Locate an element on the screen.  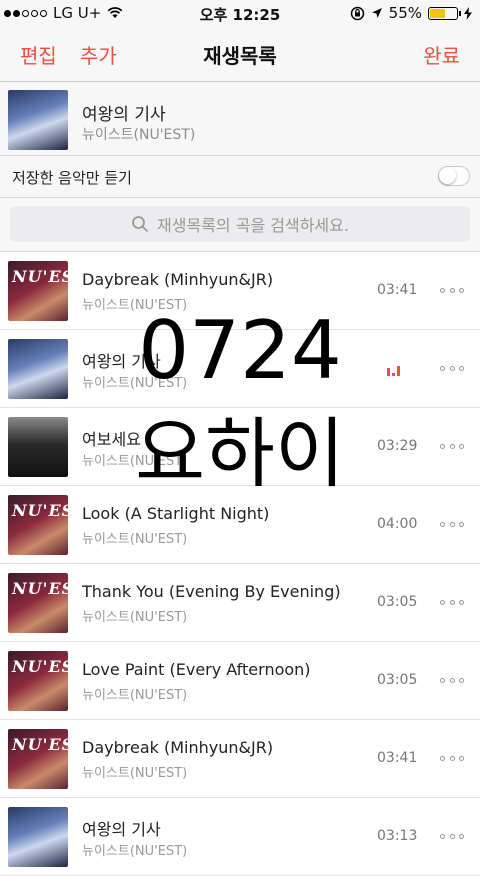
rotation-lock-icon is located at coordinates (357, 13).